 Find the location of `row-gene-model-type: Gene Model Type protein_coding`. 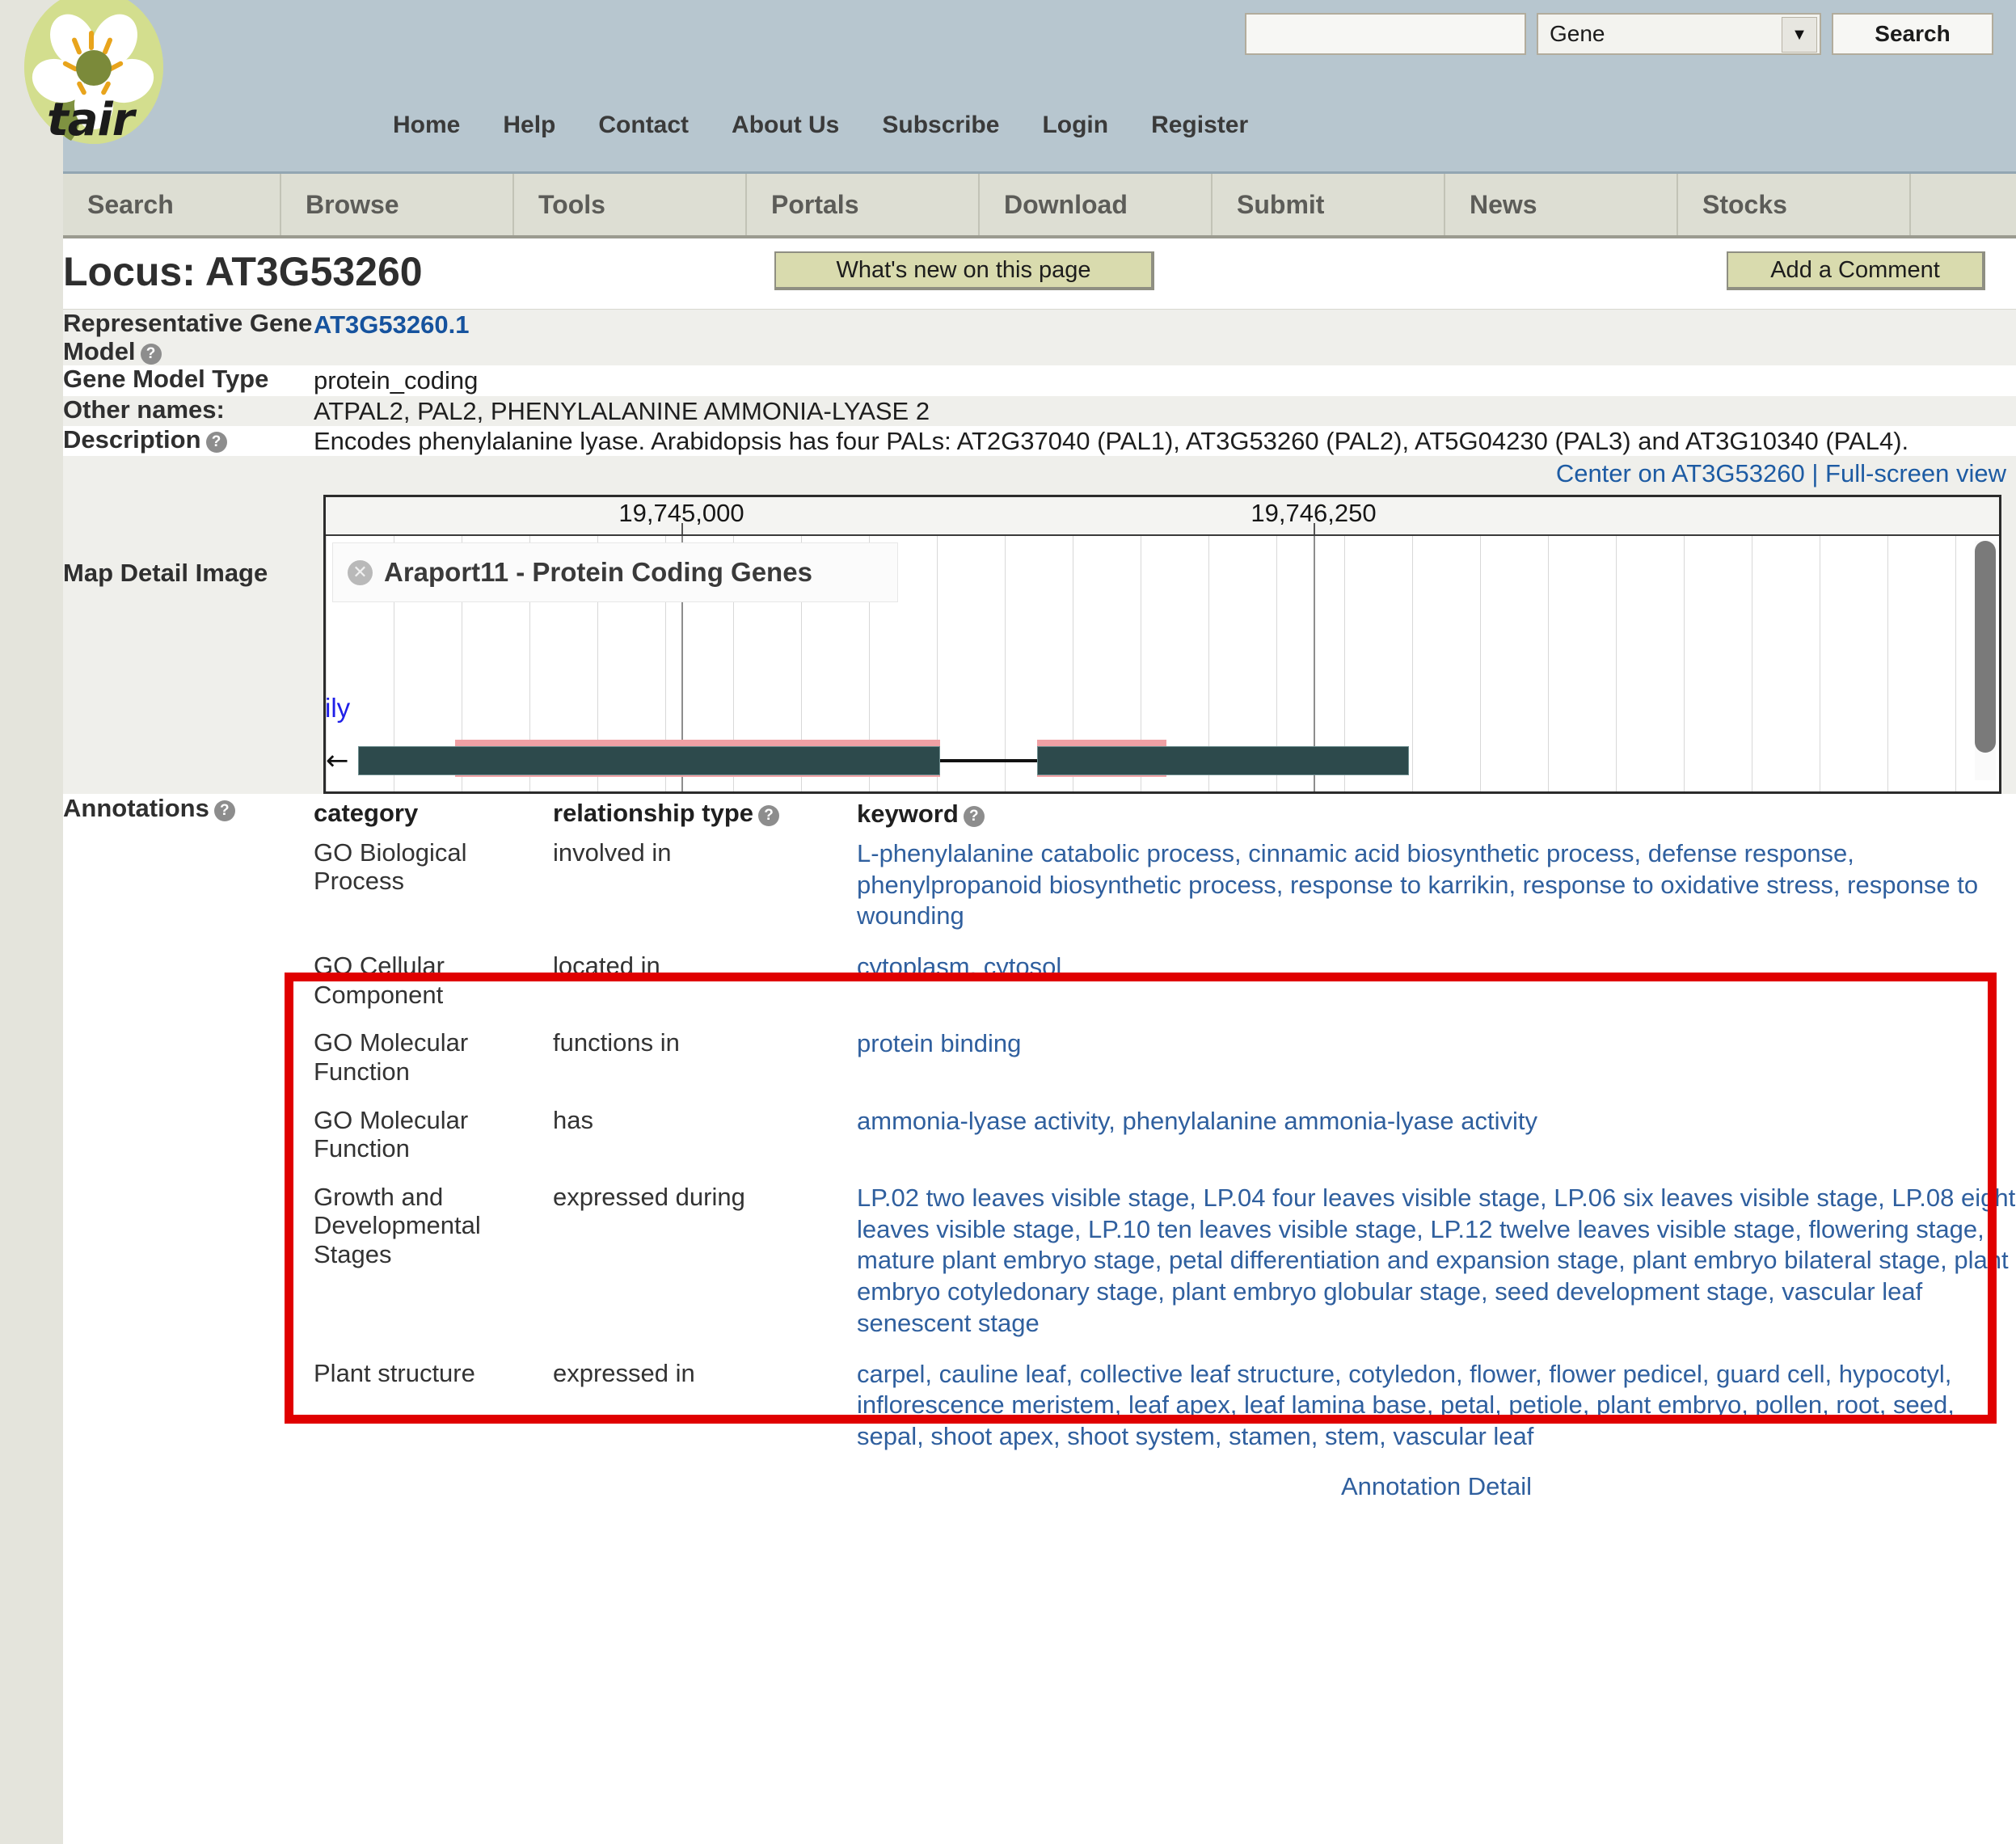

row-gene-model-type: Gene Model Type protein_coding is located at coordinates (1039, 380).